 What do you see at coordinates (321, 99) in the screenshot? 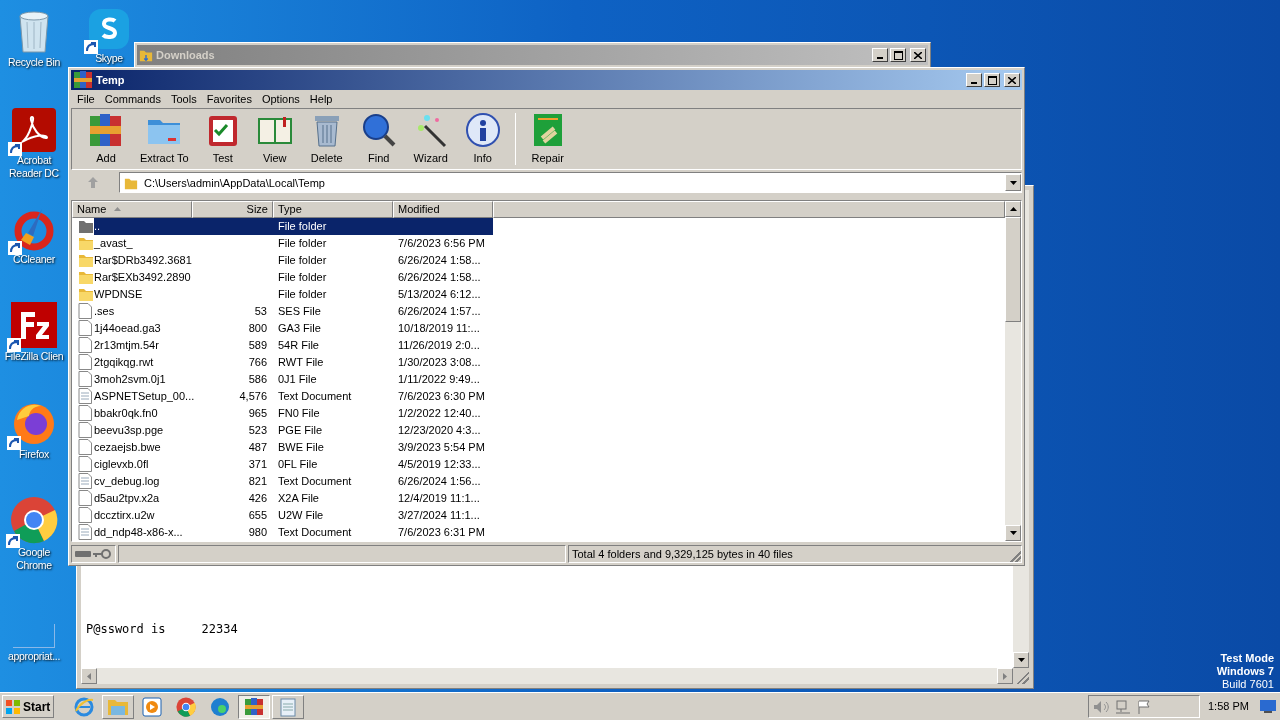
I see `menu-item: Help` at bounding box center [321, 99].